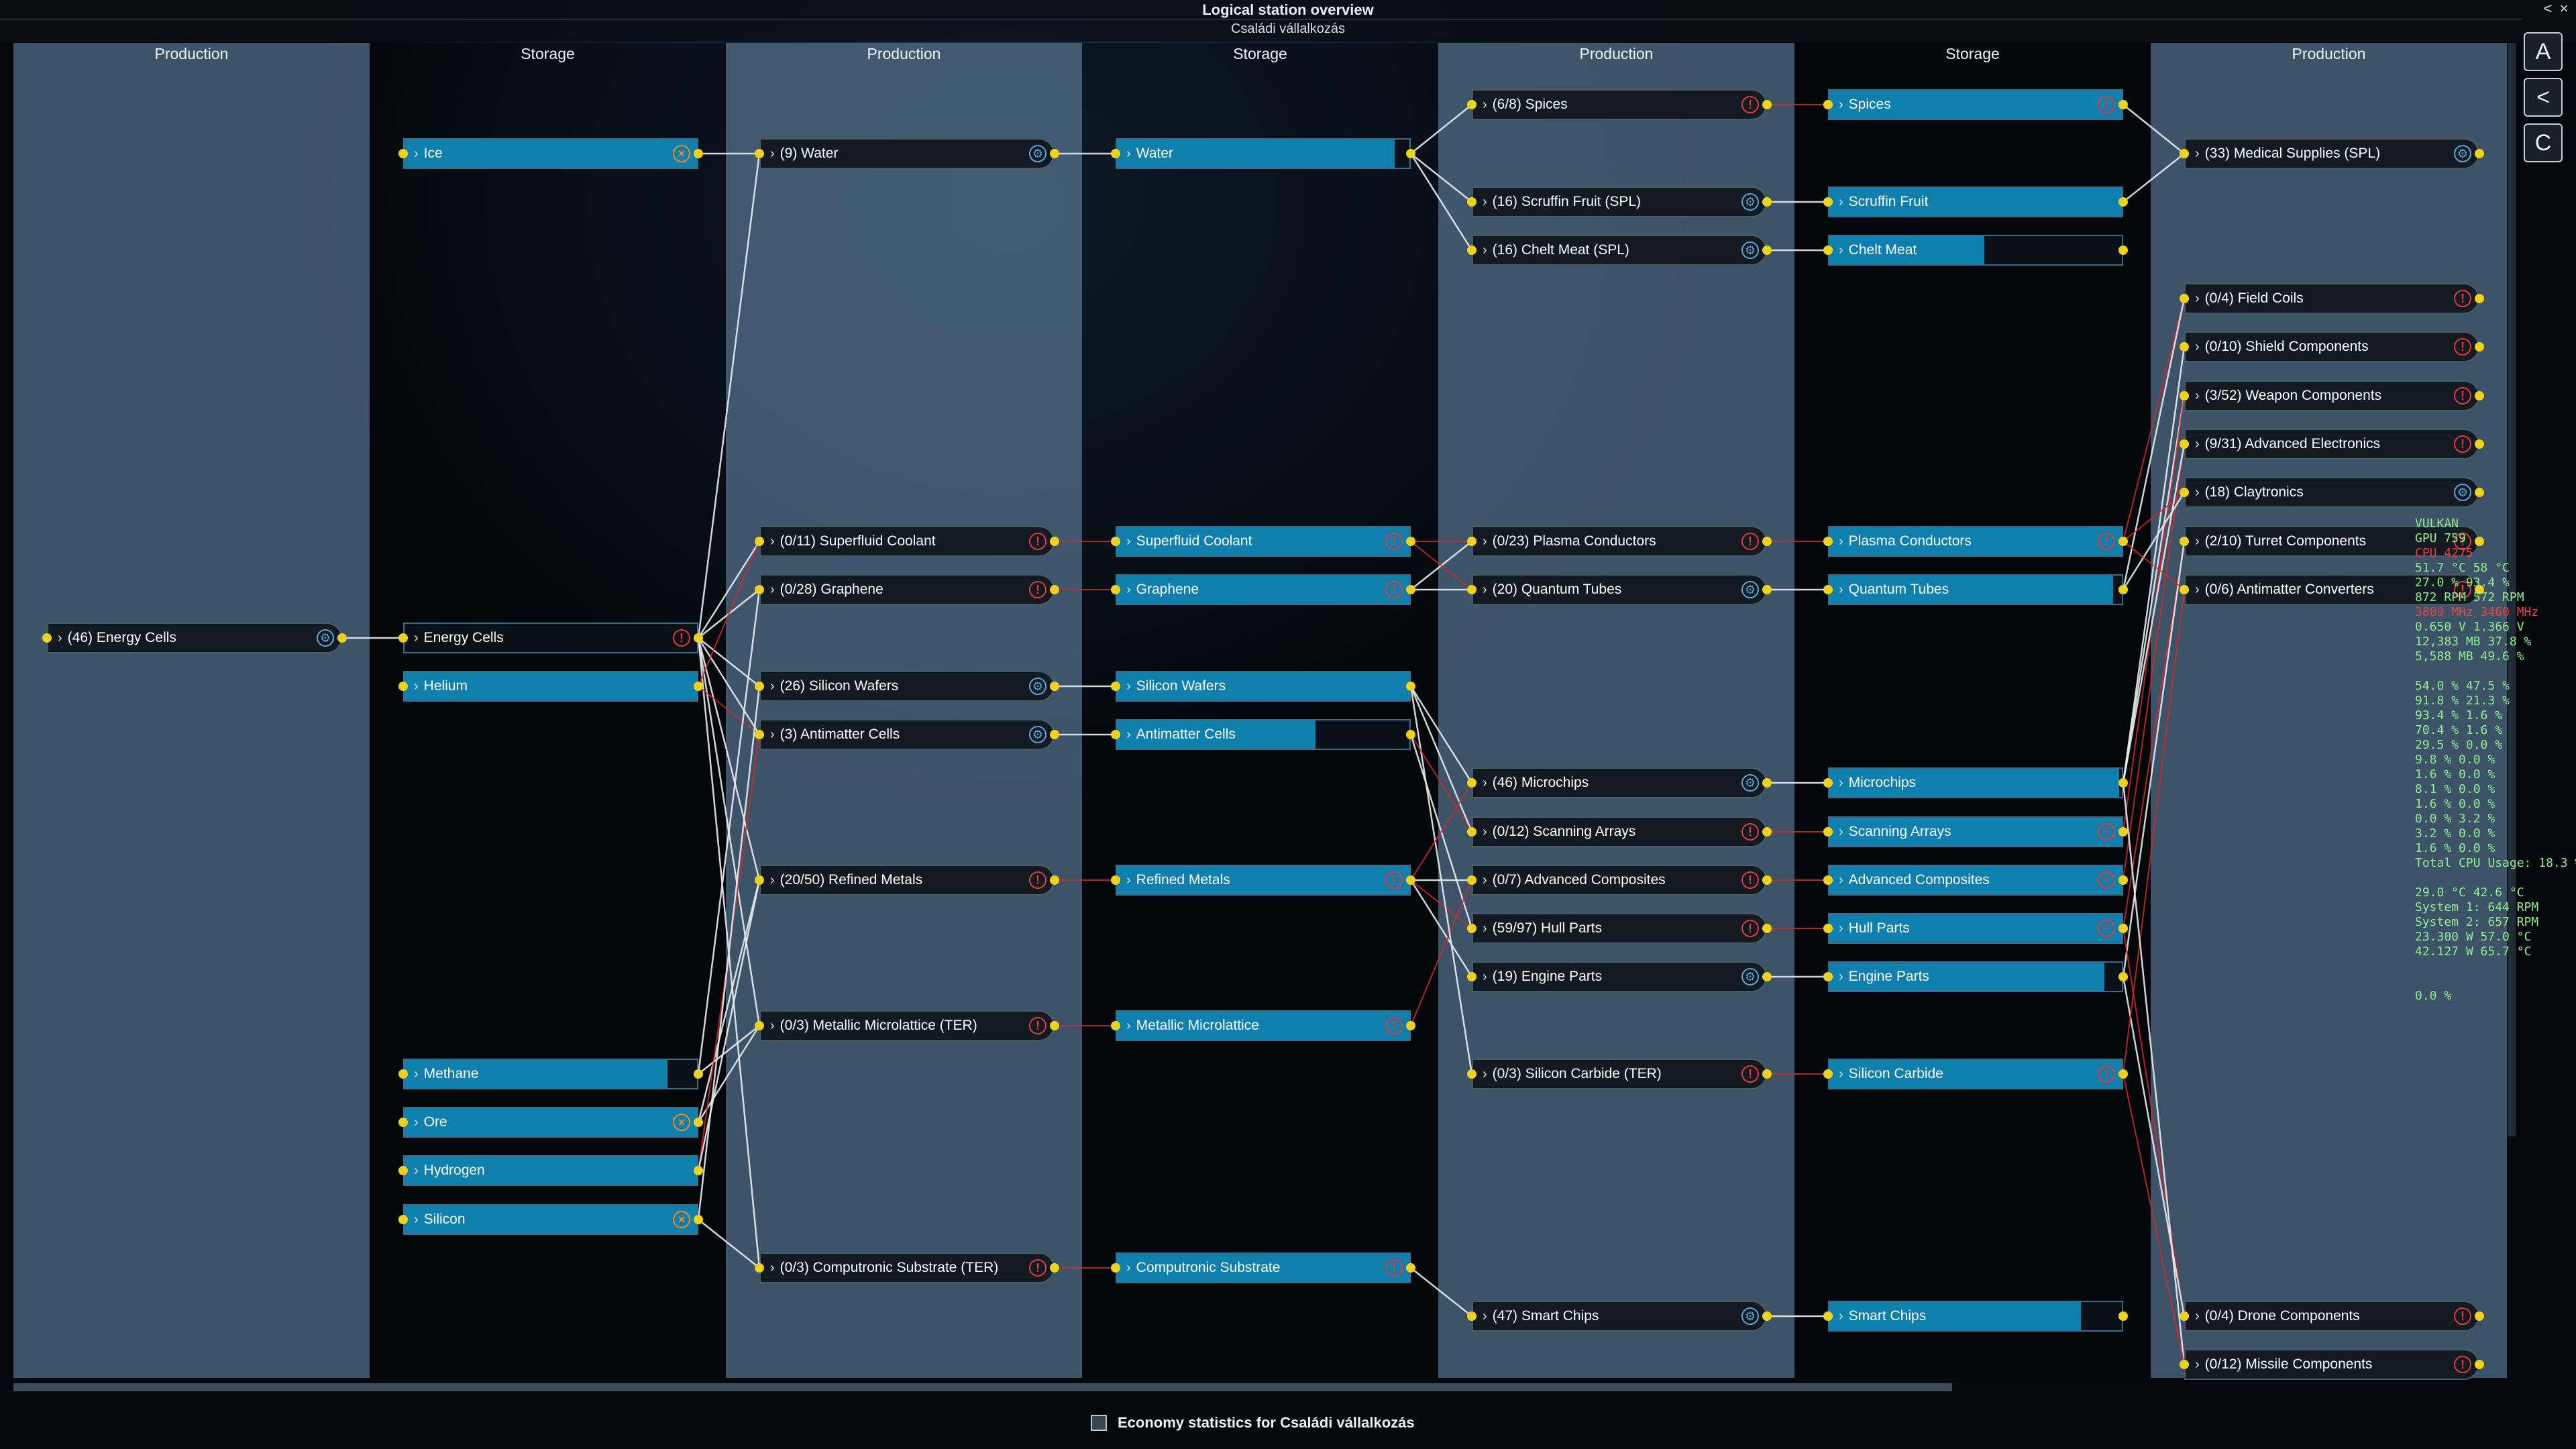 Image resolution: width=2576 pixels, height=1449 pixels. I want to click on autopilot-button: A, so click(2543, 51).